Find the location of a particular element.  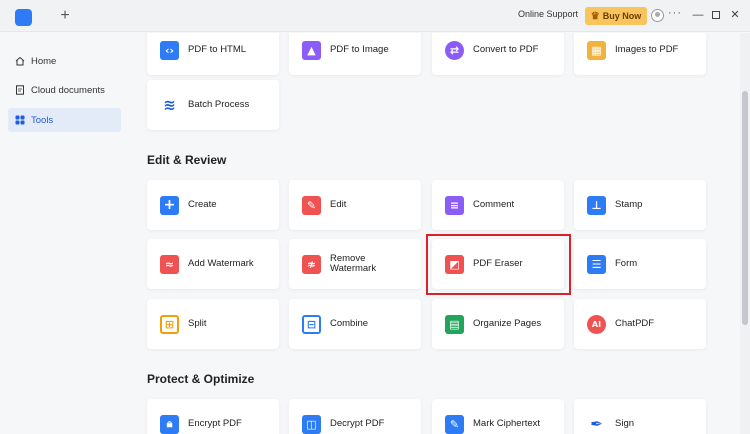

tool-label: Edit is located at coordinates (338, 204).